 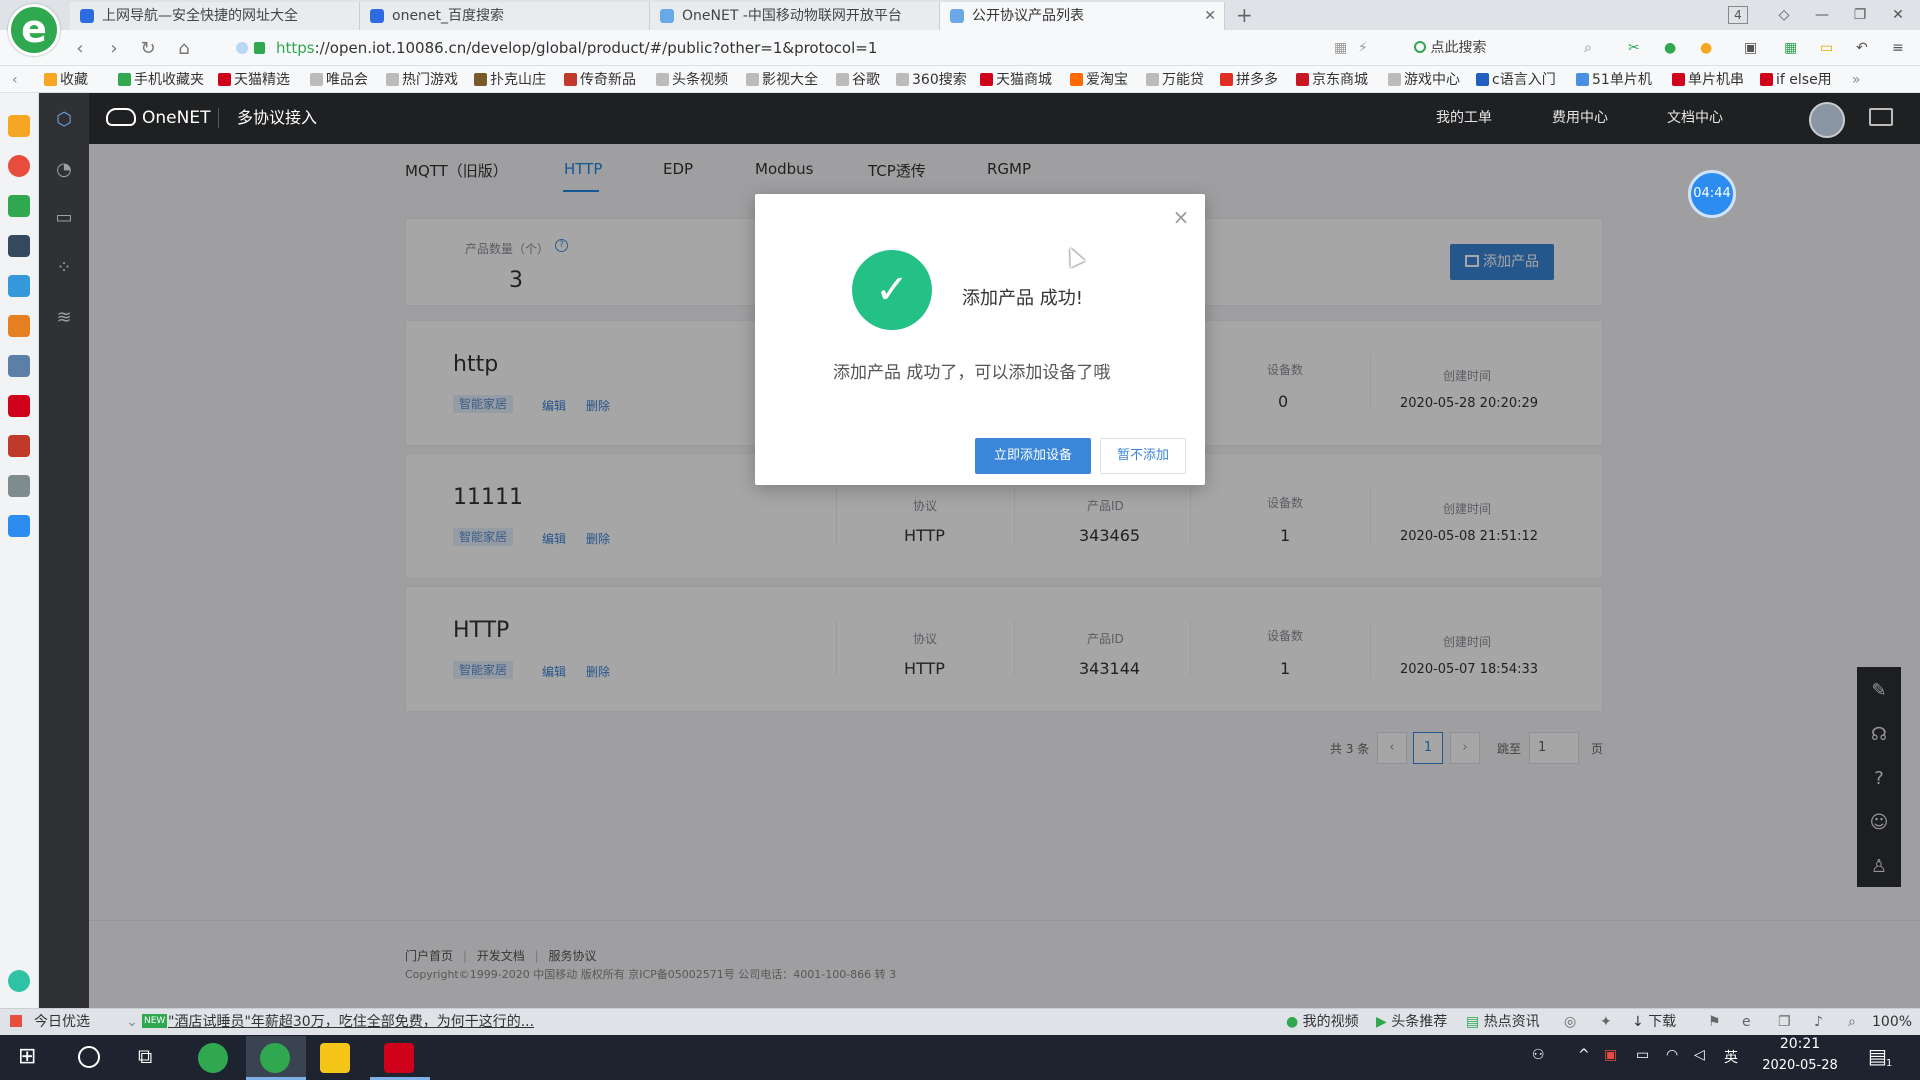 What do you see at coordinates (19, 406) in the screenshot?
I see `video-icon` at bounding box center [19, 406].